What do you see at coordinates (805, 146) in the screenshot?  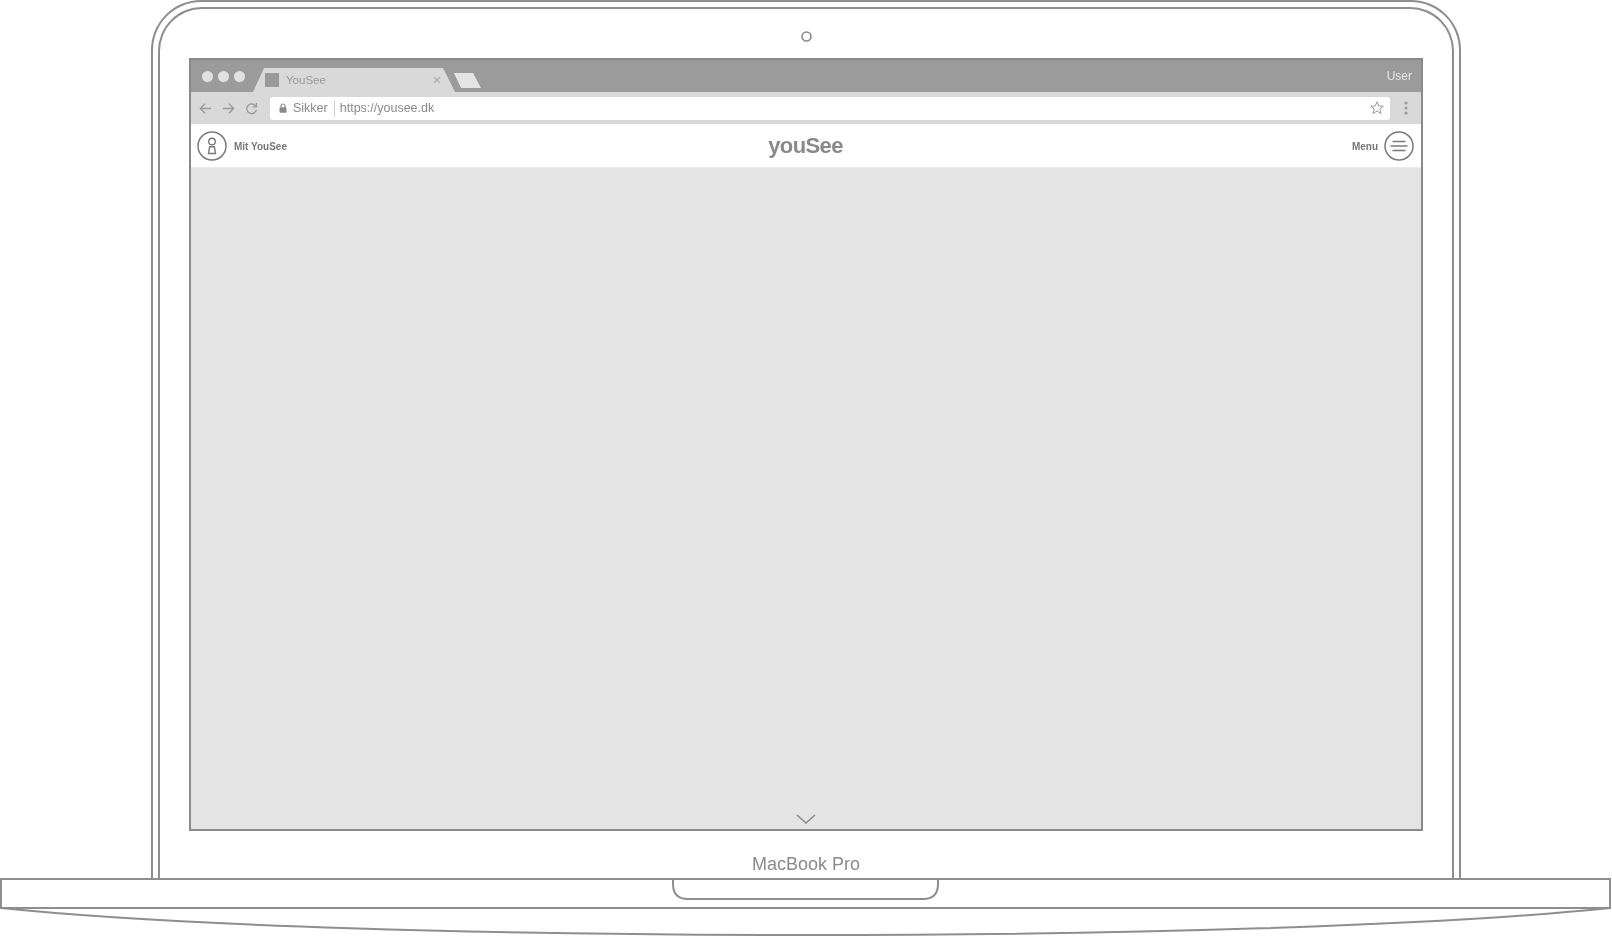 I see `site-logo: youSee` at bounding box center [805, 146].